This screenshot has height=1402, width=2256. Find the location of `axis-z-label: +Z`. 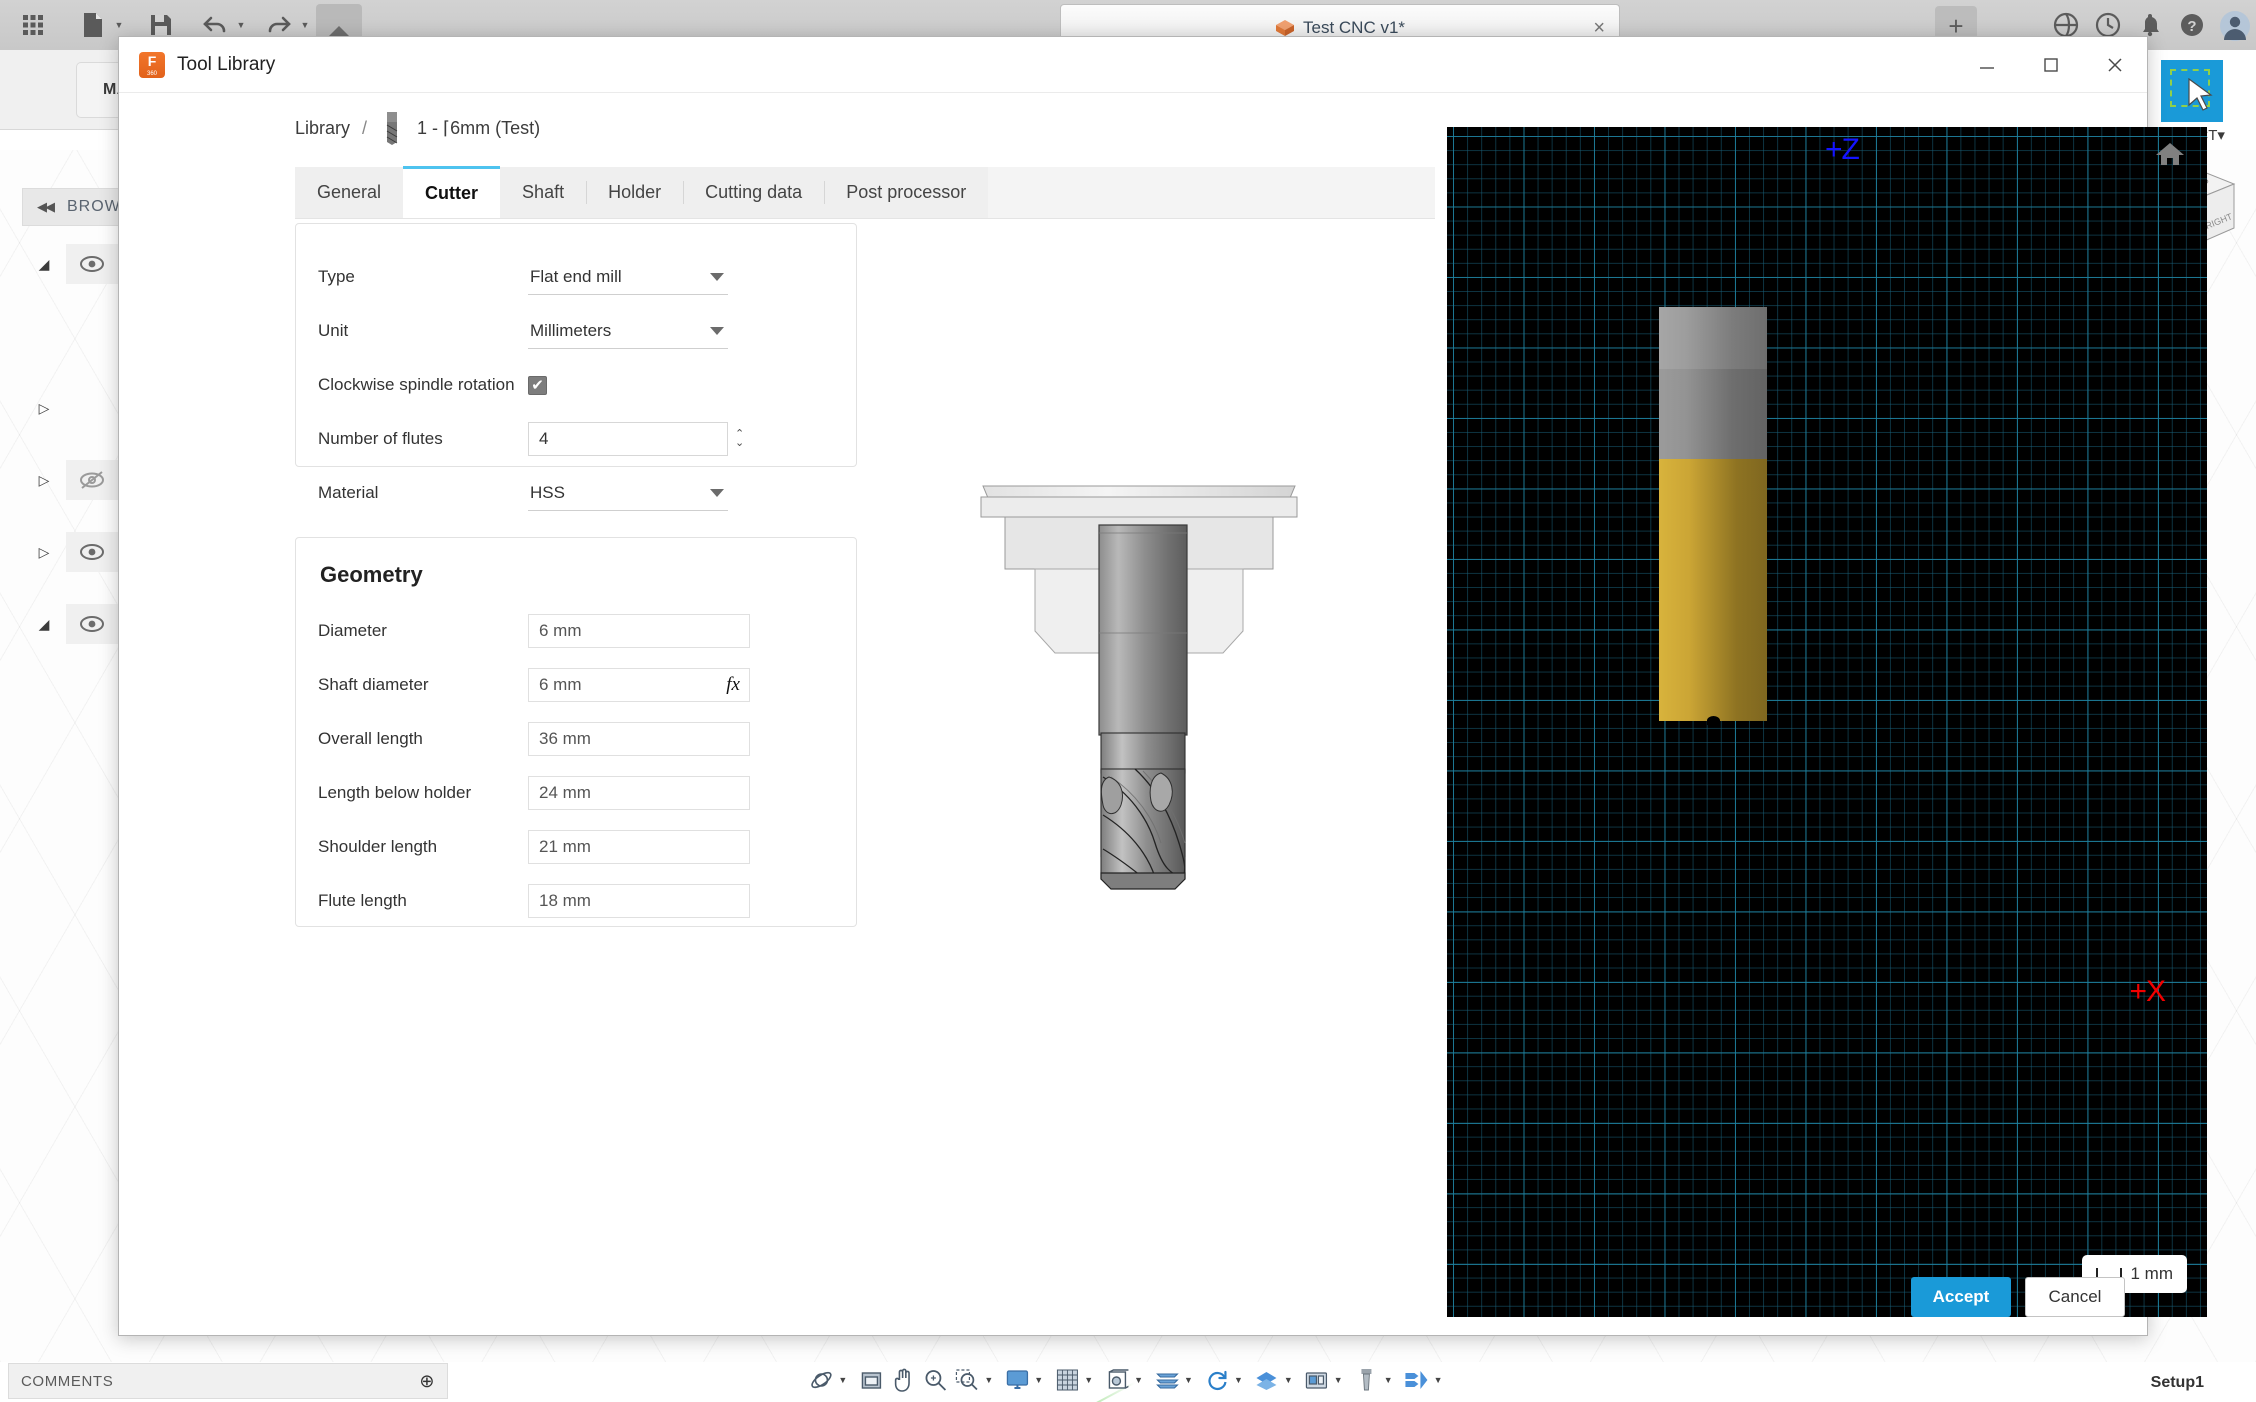

axis-z-label: +Z is located at coordinates (1842, 149).